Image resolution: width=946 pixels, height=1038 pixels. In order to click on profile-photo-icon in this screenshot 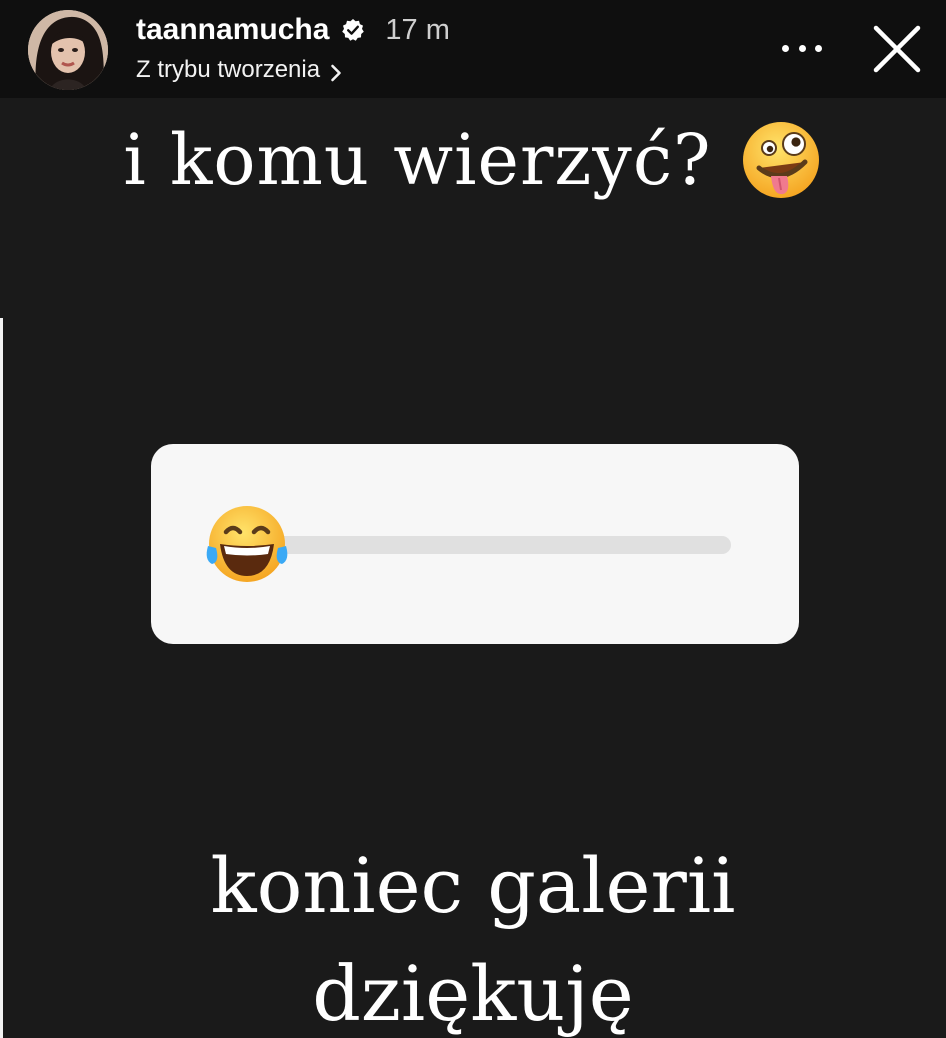, I will do `click(68, 50)`.